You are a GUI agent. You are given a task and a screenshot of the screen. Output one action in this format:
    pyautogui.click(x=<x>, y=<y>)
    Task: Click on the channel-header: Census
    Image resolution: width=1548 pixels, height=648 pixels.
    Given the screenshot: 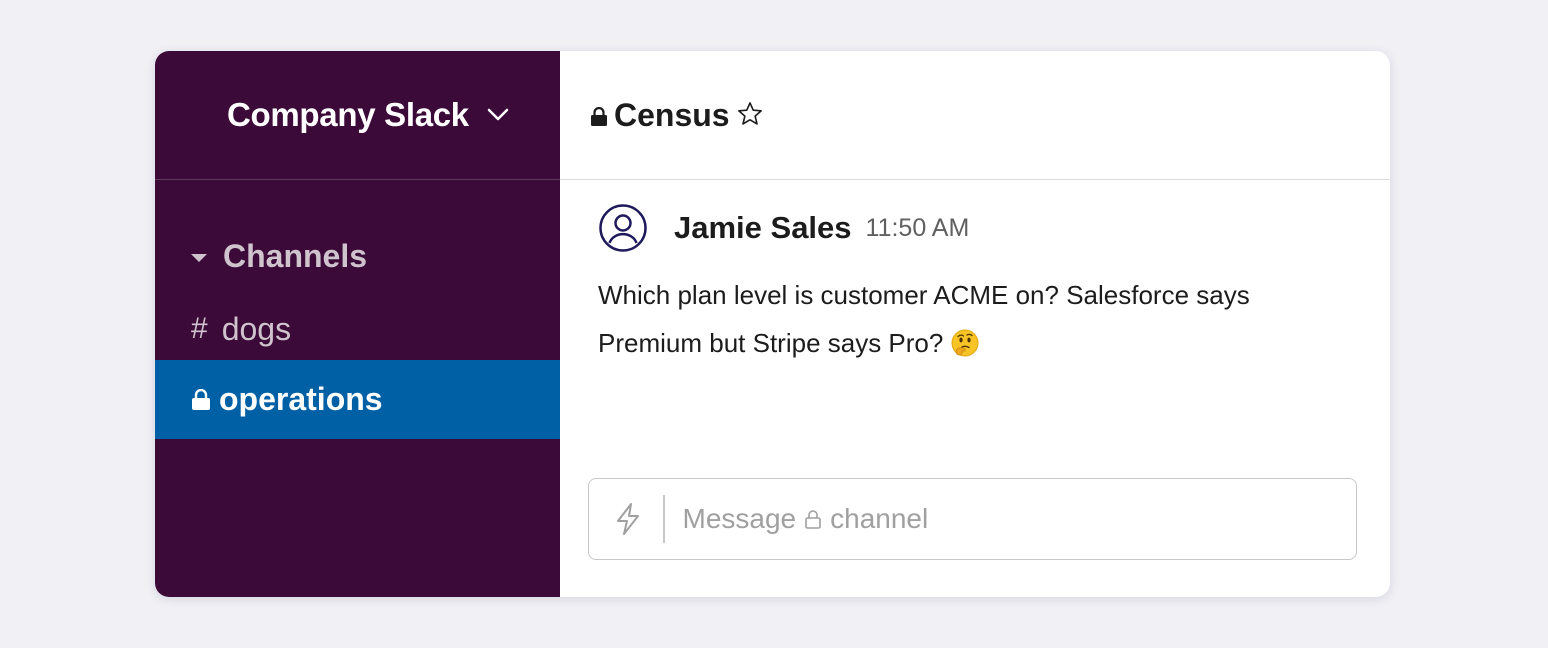 What is the action you would take?
    pyautogui.click(x=975, y=115)
    